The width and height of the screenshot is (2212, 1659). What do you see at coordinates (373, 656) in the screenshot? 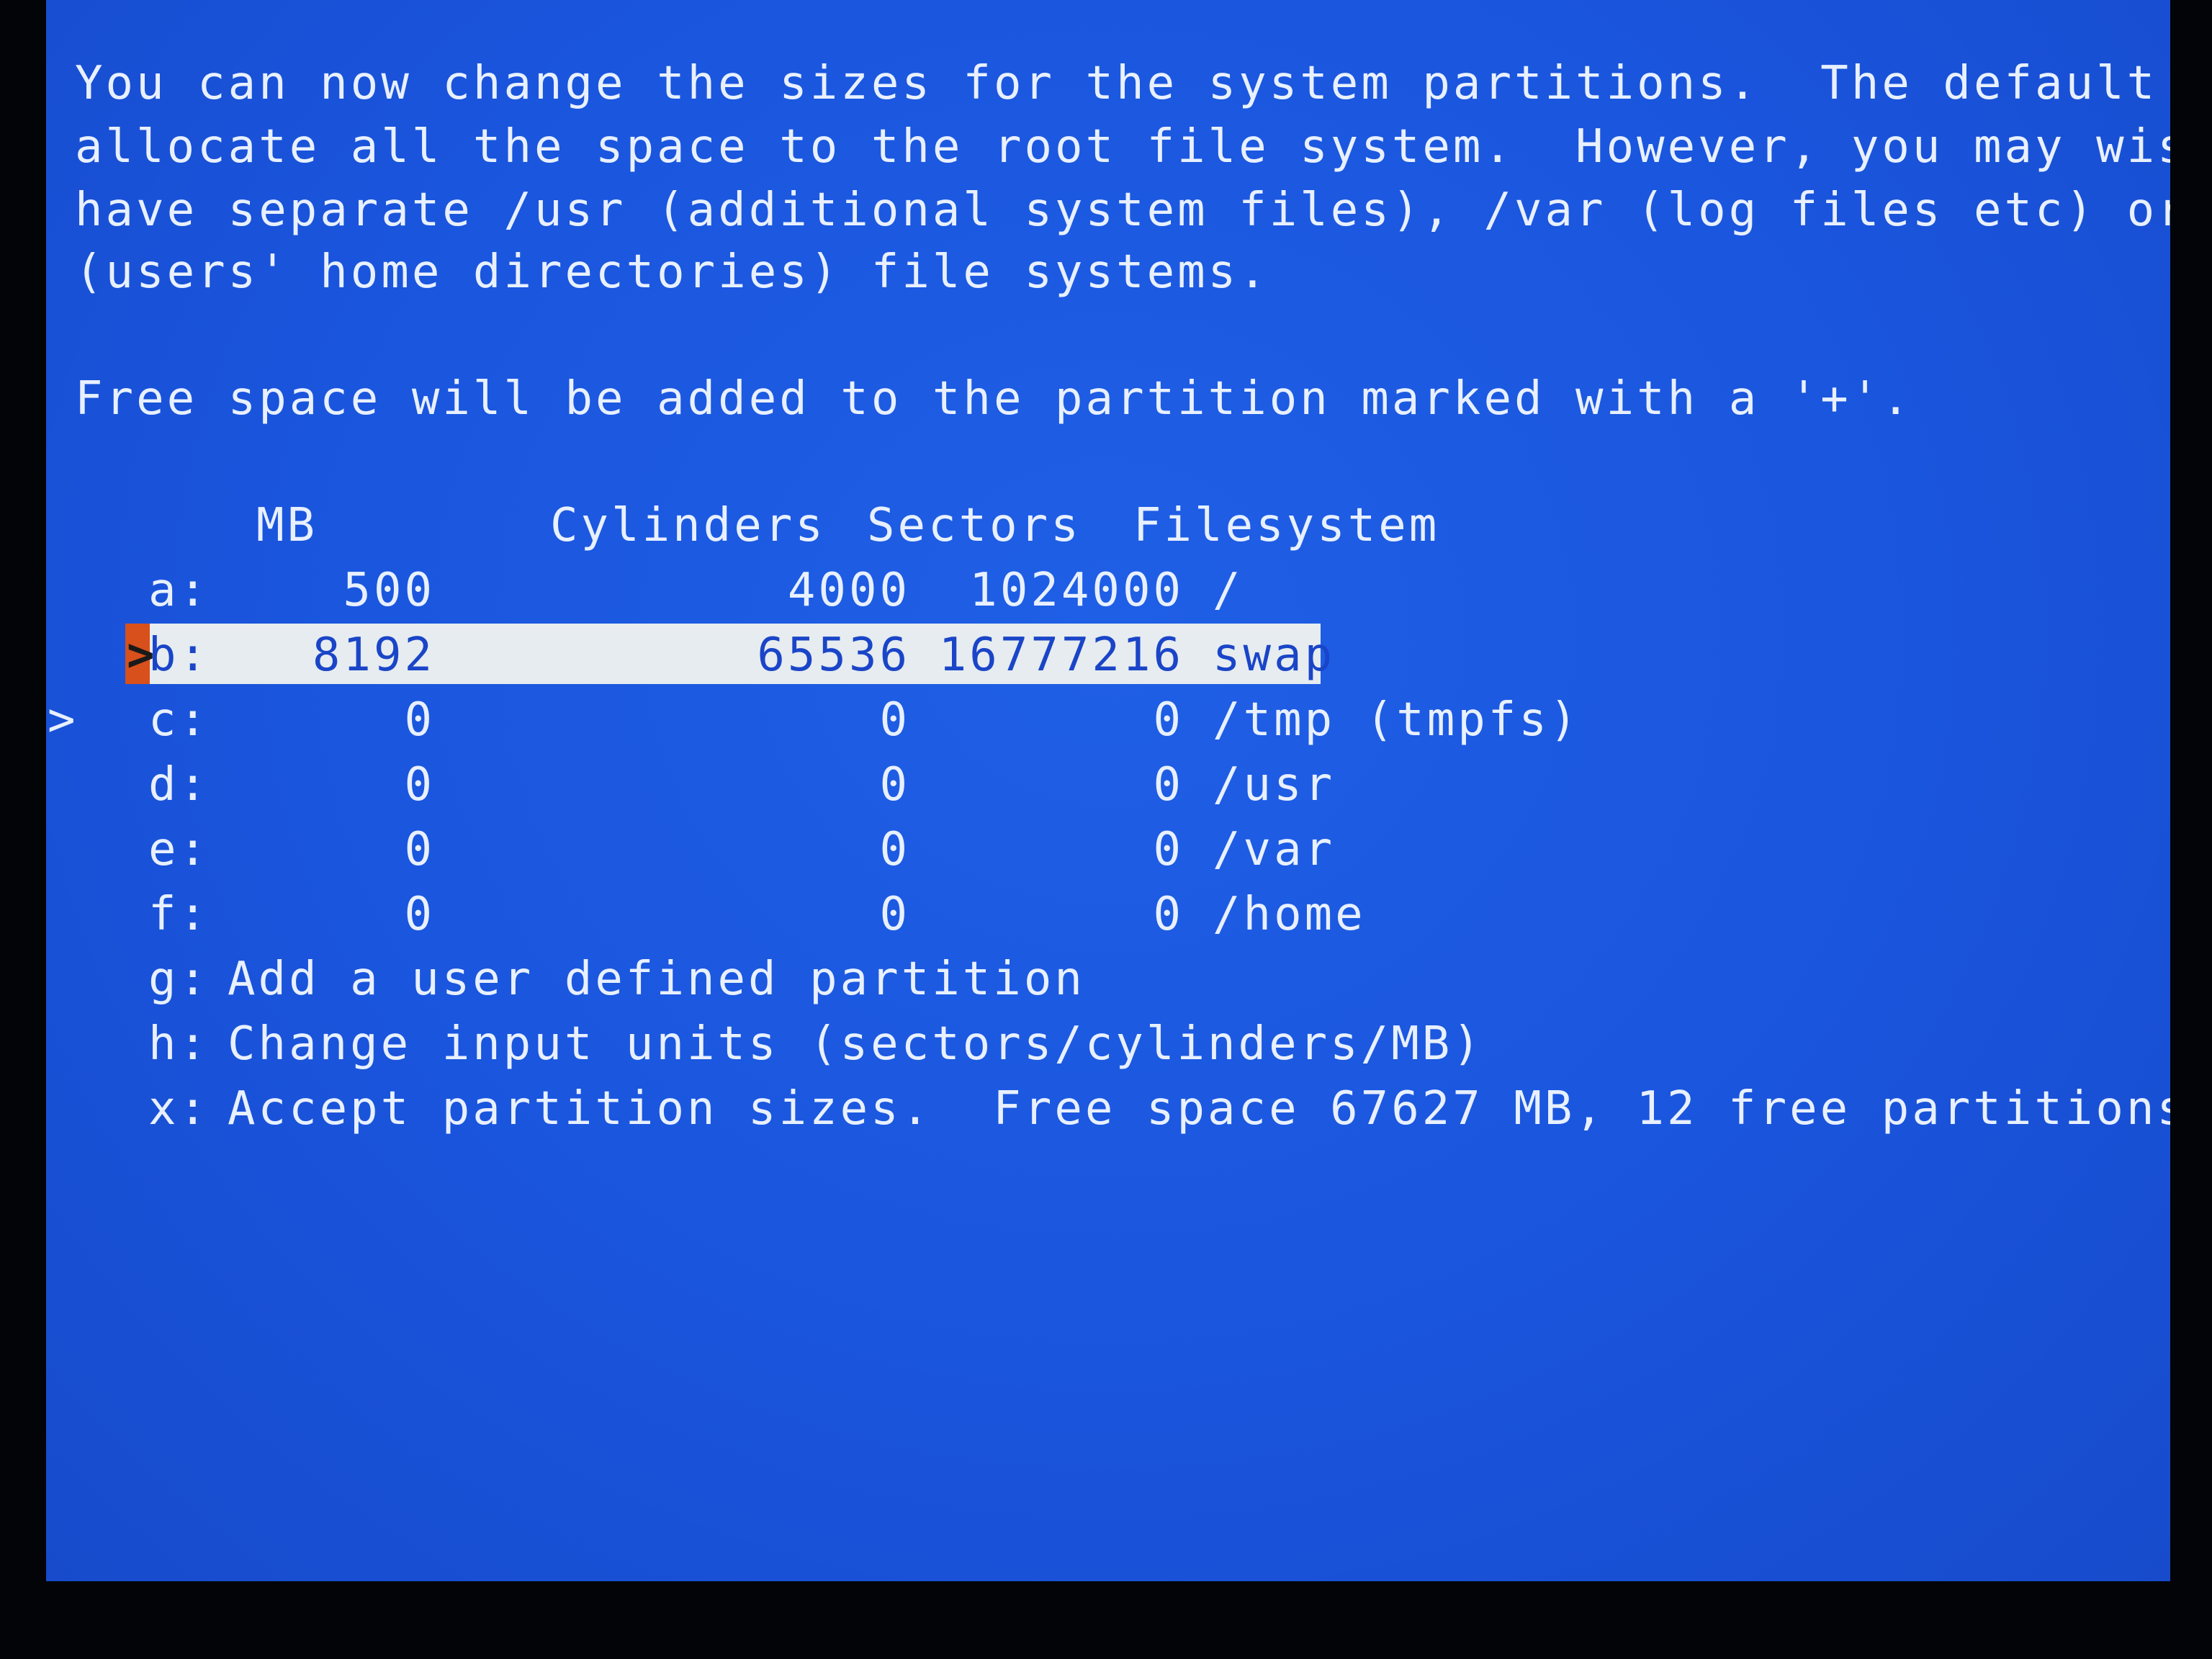
I see `row-mb: 8192` at bounding box center [373, 656].